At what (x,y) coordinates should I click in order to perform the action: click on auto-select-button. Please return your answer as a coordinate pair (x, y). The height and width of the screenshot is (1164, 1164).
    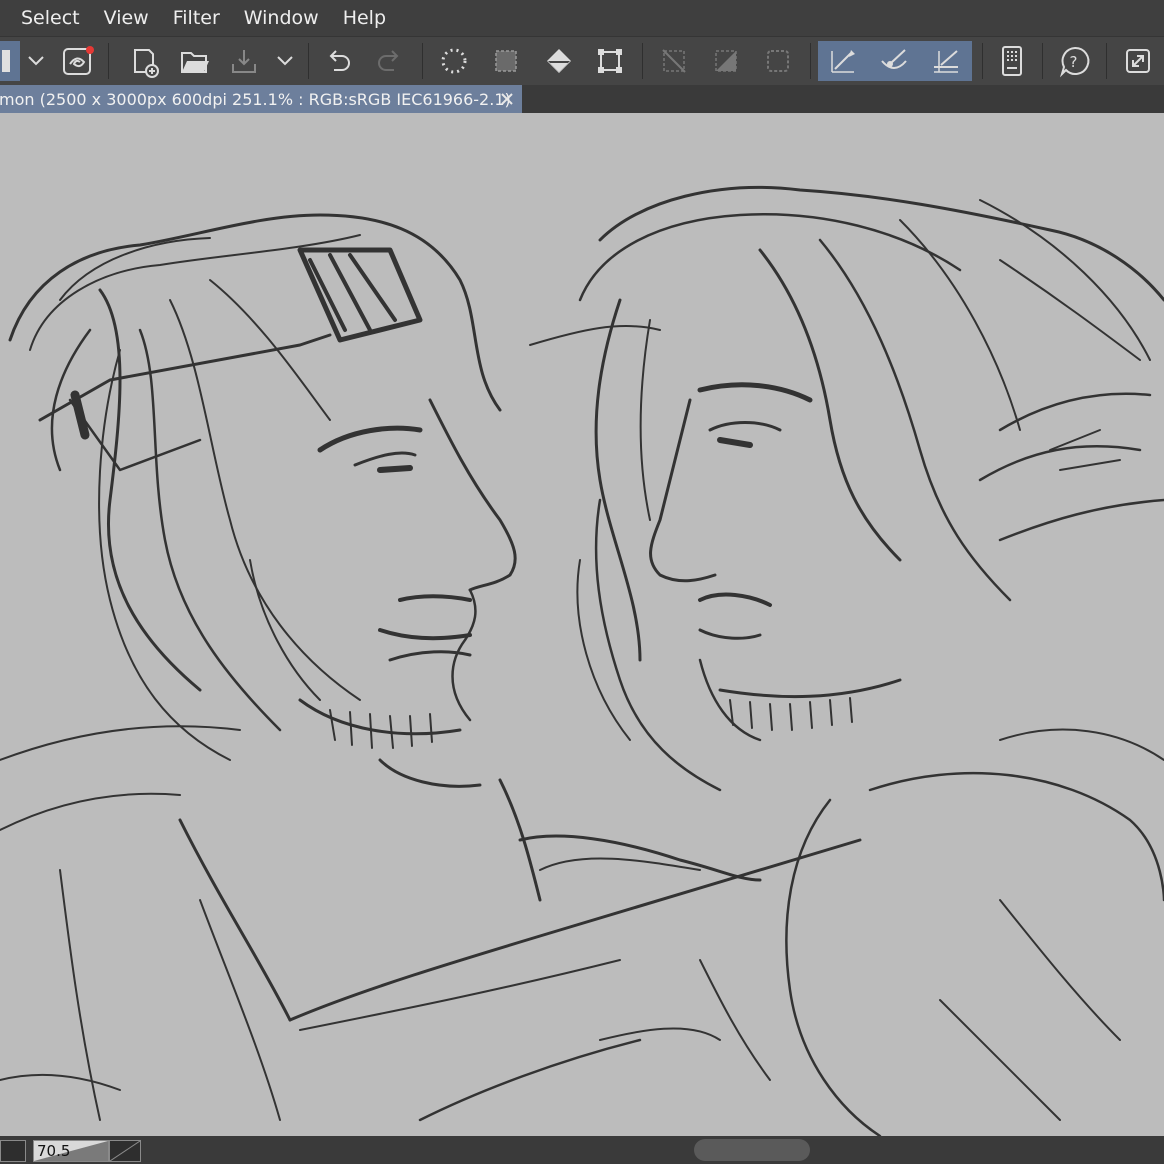
    Looking at the image, I should click on (454, 61).